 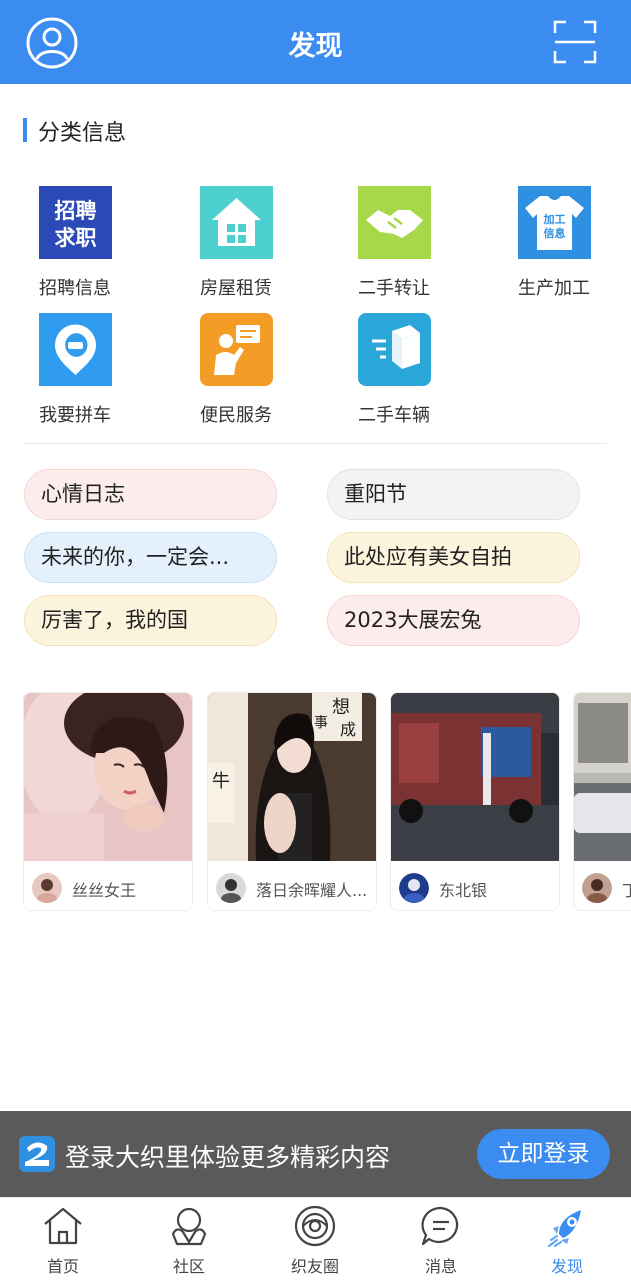 What do you see at coordinates (554, 288) in the screenshot?
I see `category-label: 生产加工` at bounding box center [554, 288].